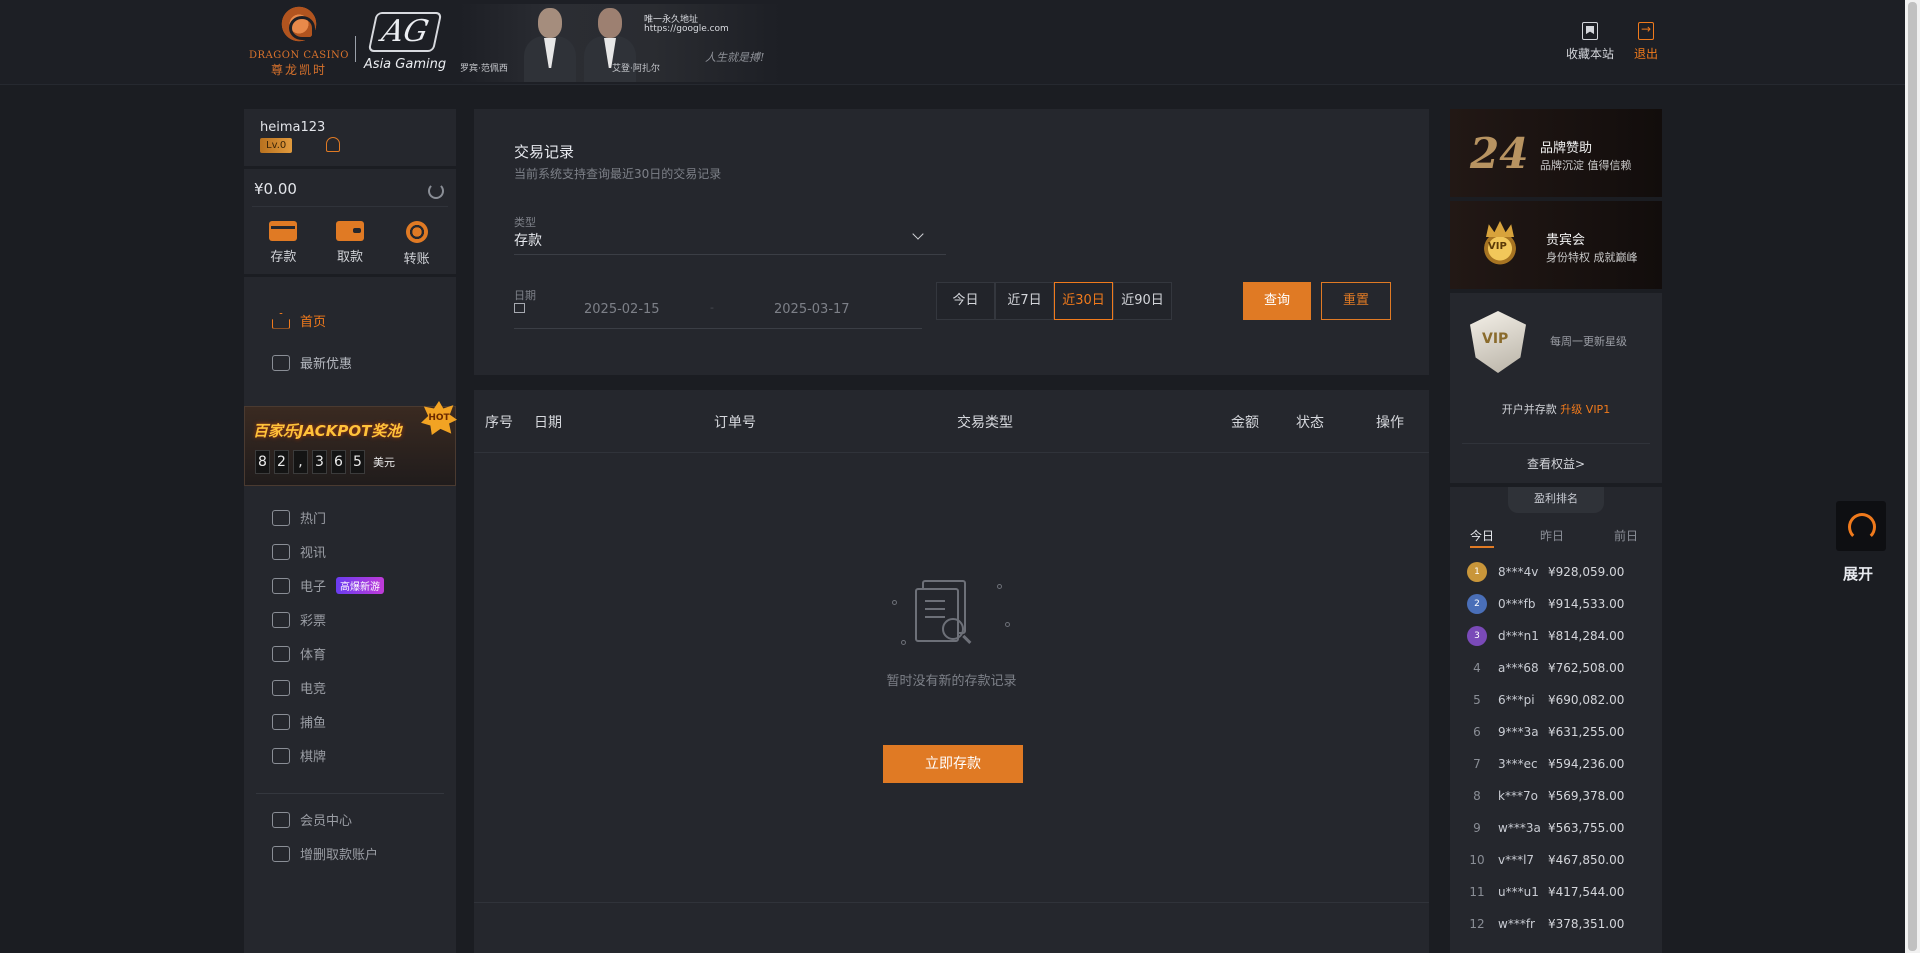  What do you see at coordinates (1142, 301) in the screenshot?
I see `range-90d-button: 近90日` at bounding box center [1142, 301].